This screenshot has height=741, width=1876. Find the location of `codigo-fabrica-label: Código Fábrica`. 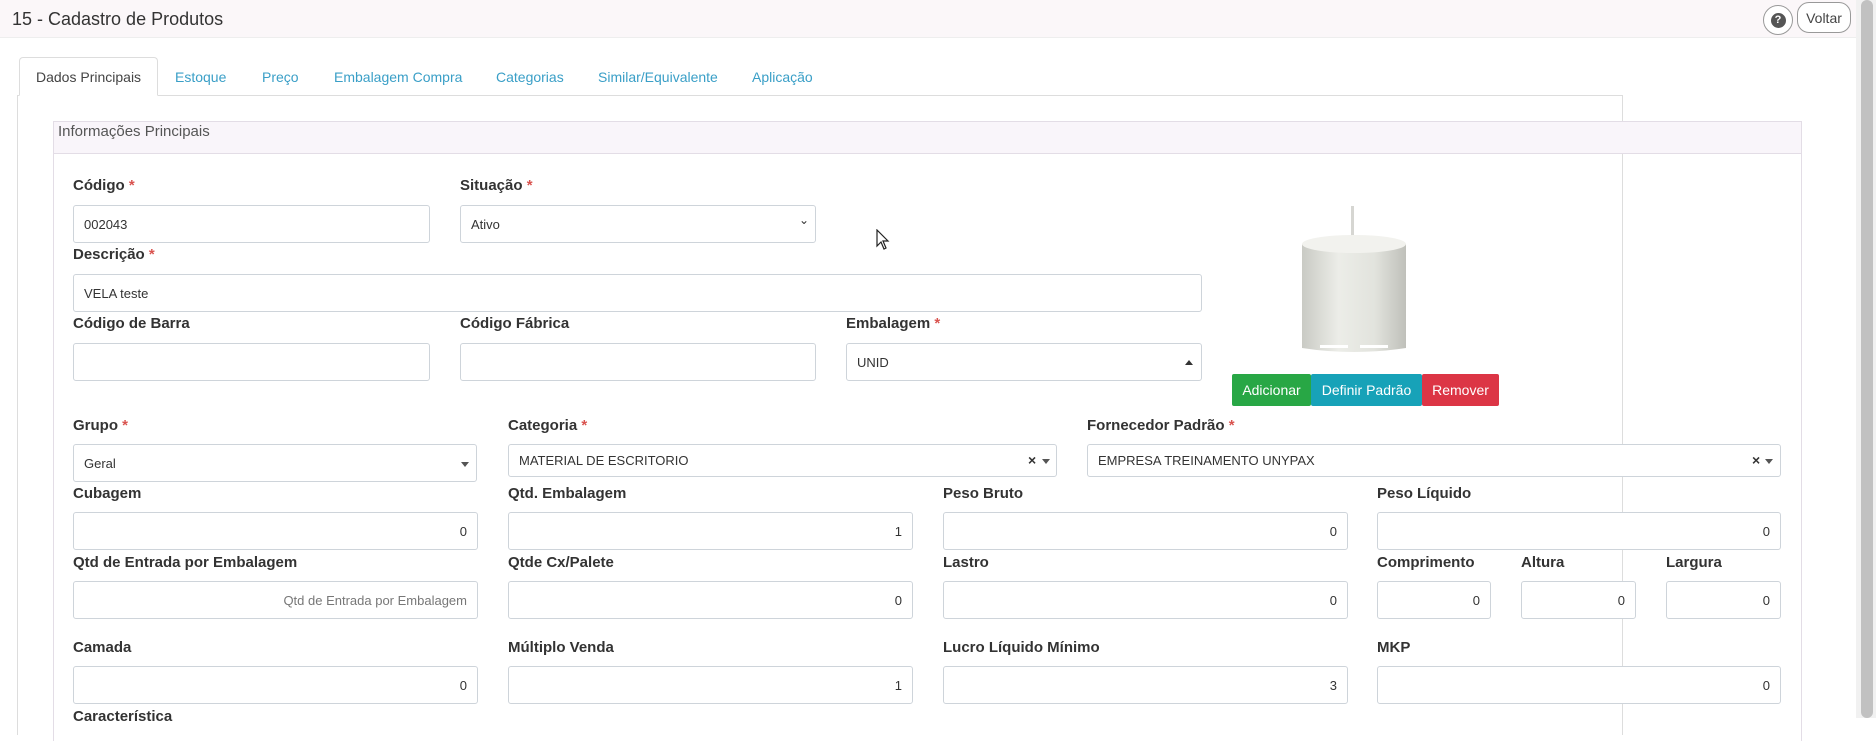

codigo-fabrica-label: Código Fábrica is located at coordinates (515, 323).